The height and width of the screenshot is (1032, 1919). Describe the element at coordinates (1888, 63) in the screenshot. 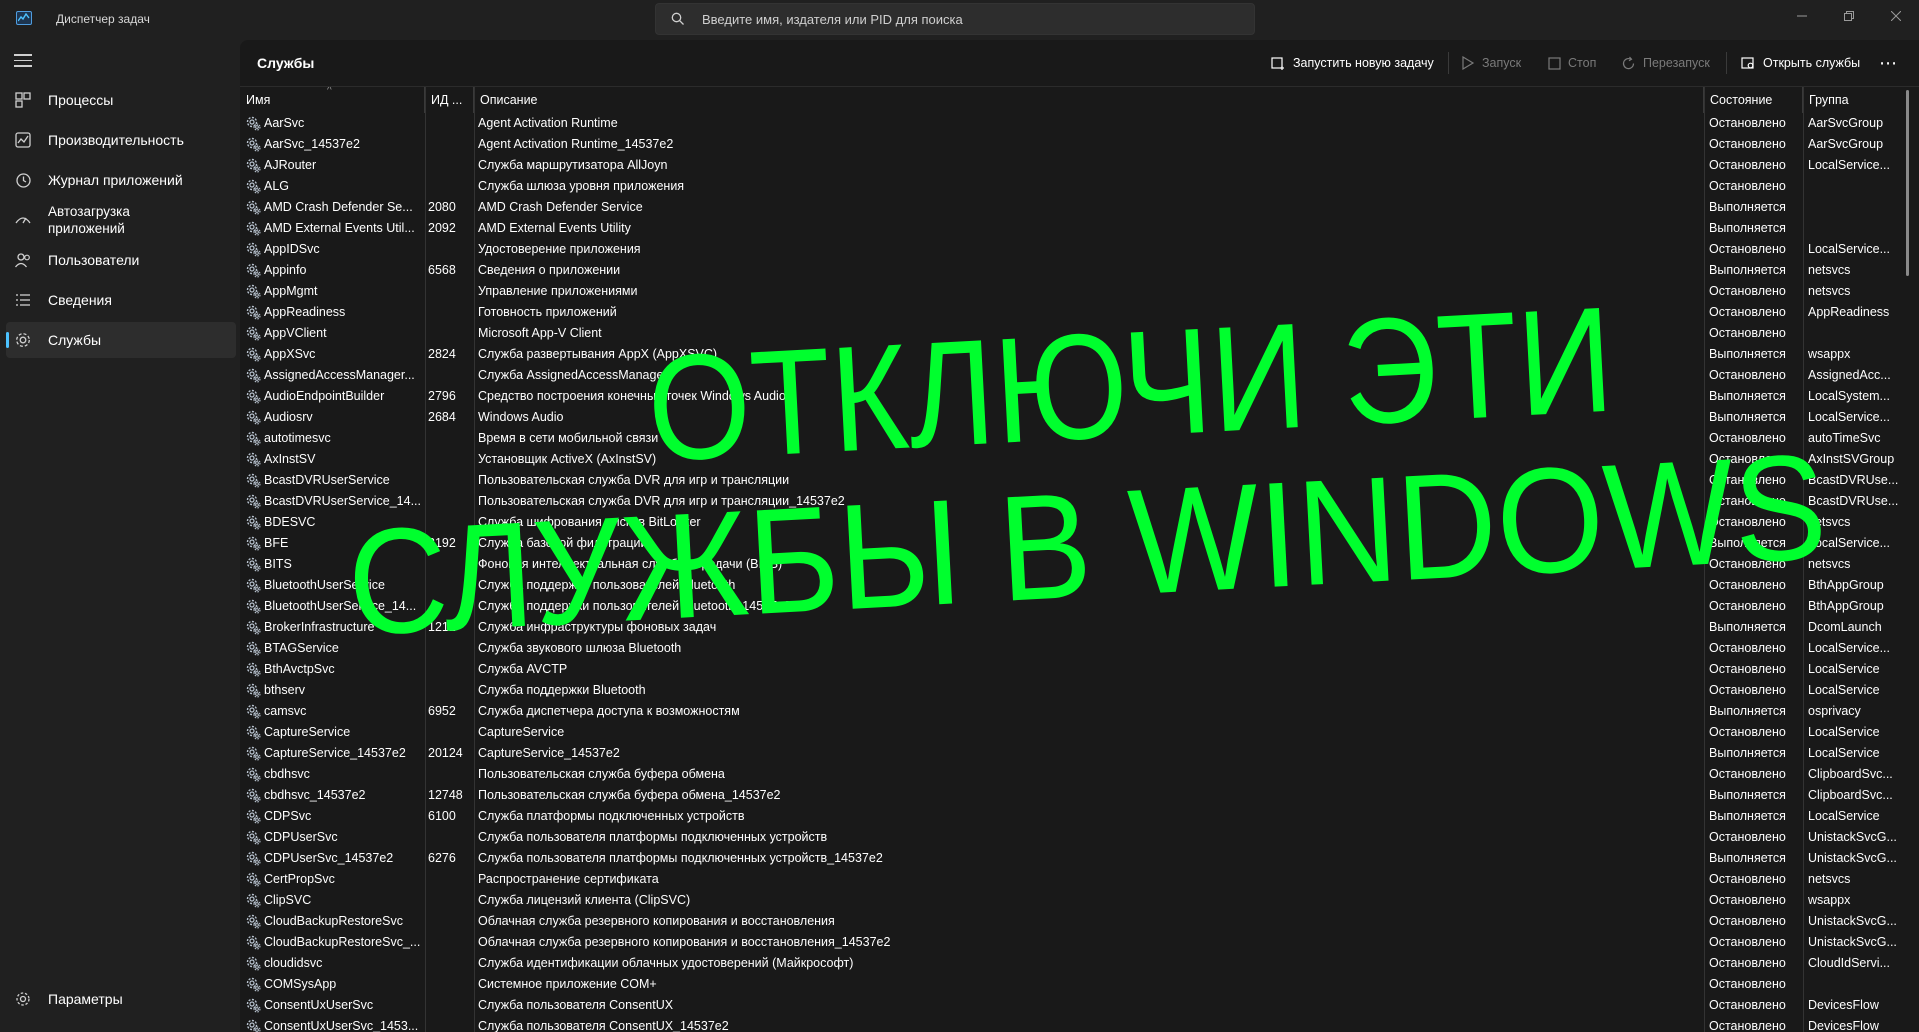

I see `more-options-icon: ⋯` at that location.